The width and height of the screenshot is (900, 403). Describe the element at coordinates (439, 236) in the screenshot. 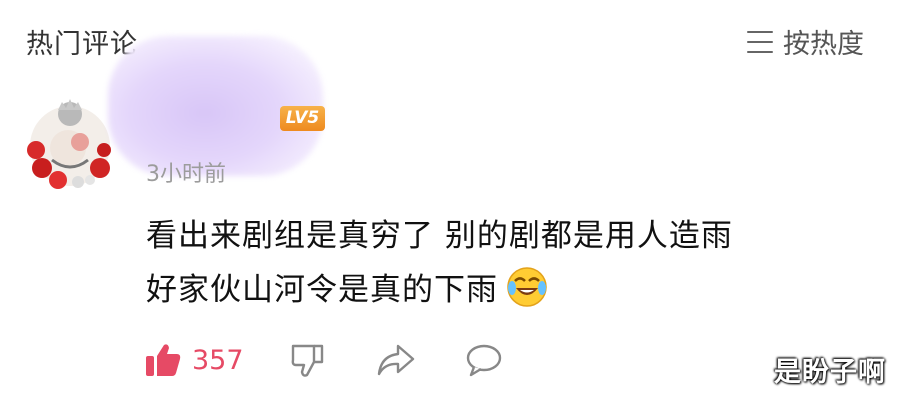

I see `comment-text-line-1: 看出来剧组是真穷了 别的剧都是用人造雨` at that location.